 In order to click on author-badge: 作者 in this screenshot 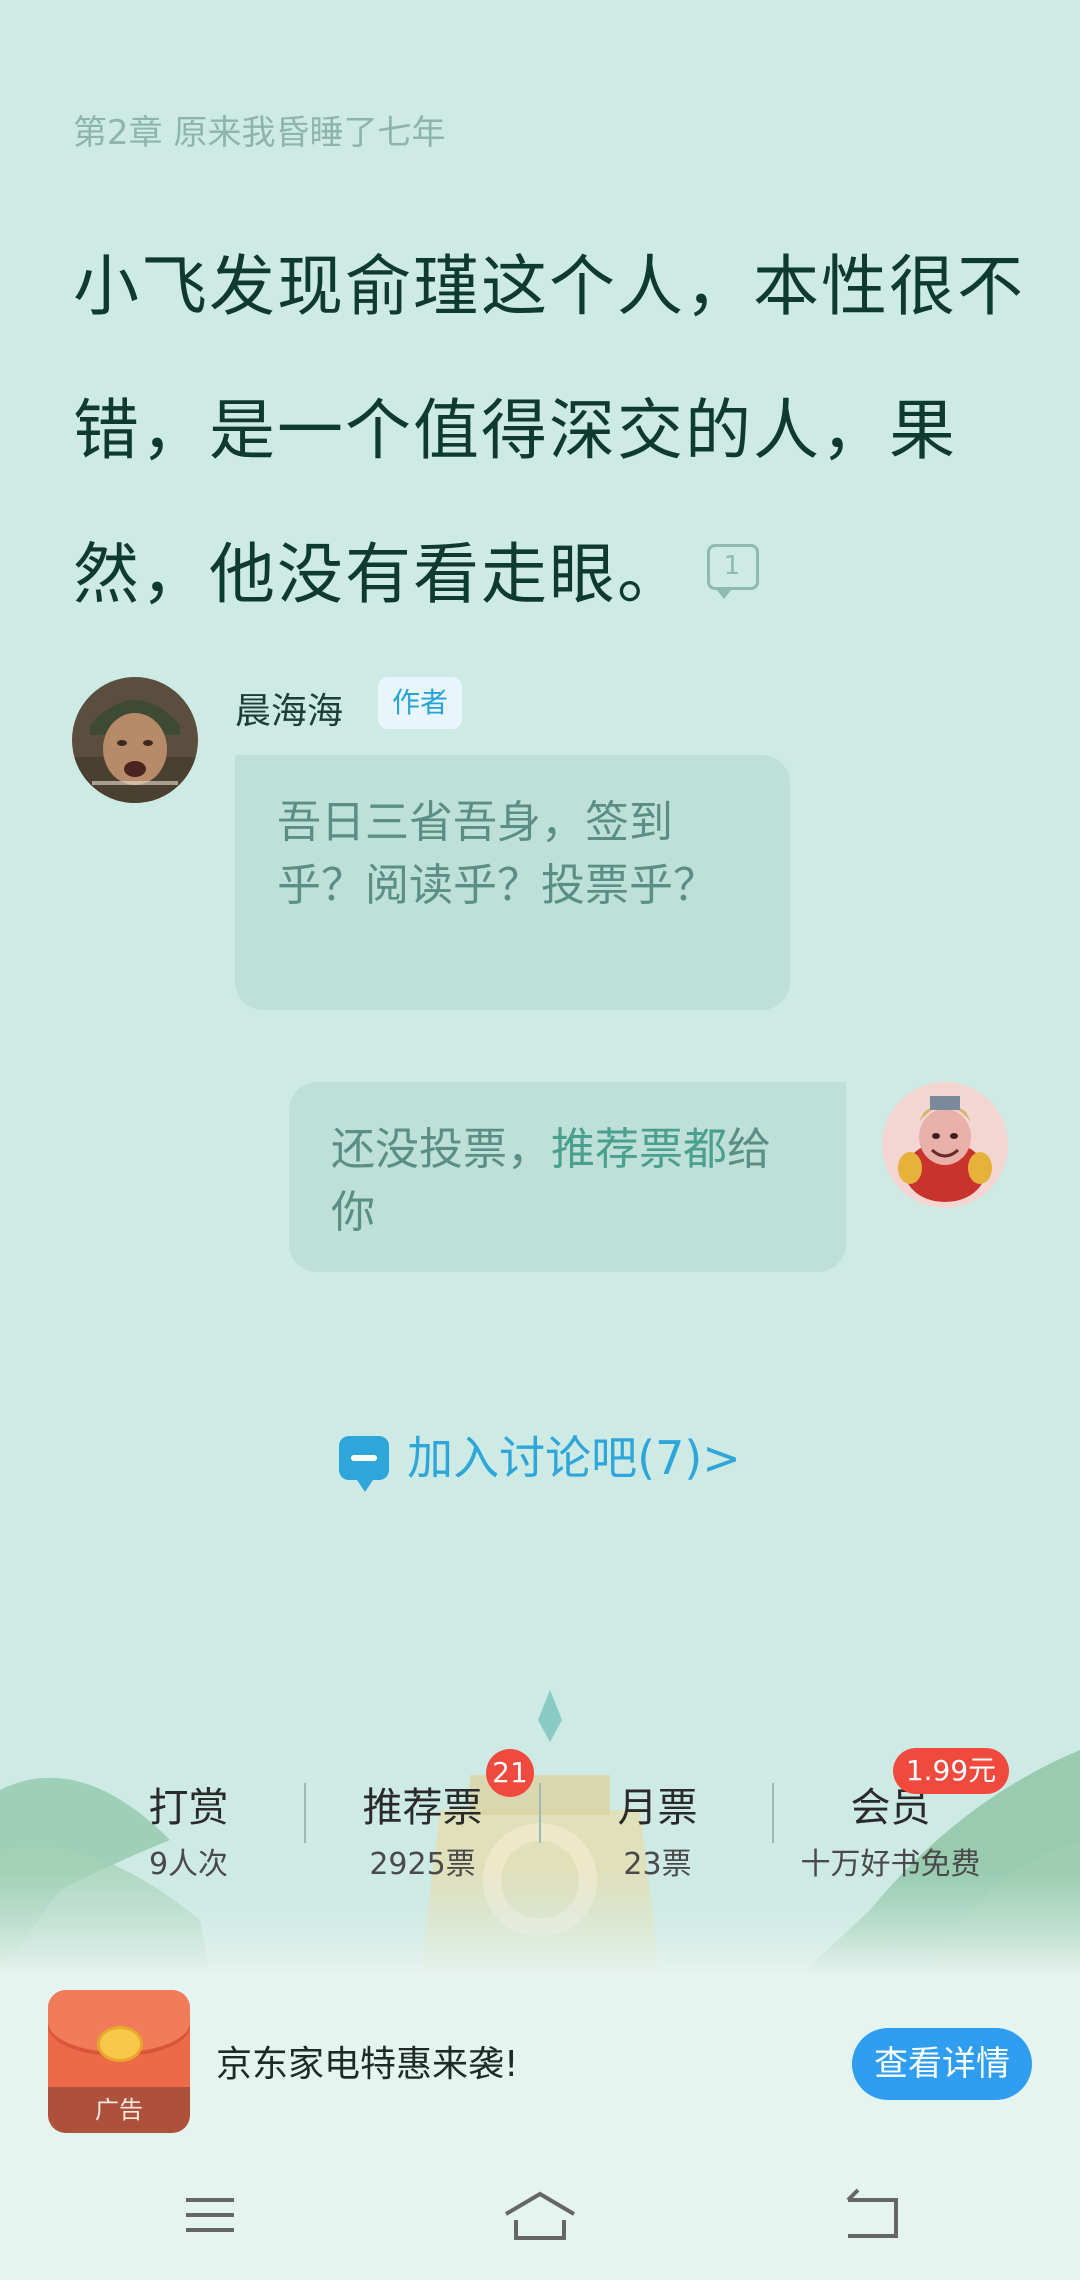, I will do `click(420, 703)`.